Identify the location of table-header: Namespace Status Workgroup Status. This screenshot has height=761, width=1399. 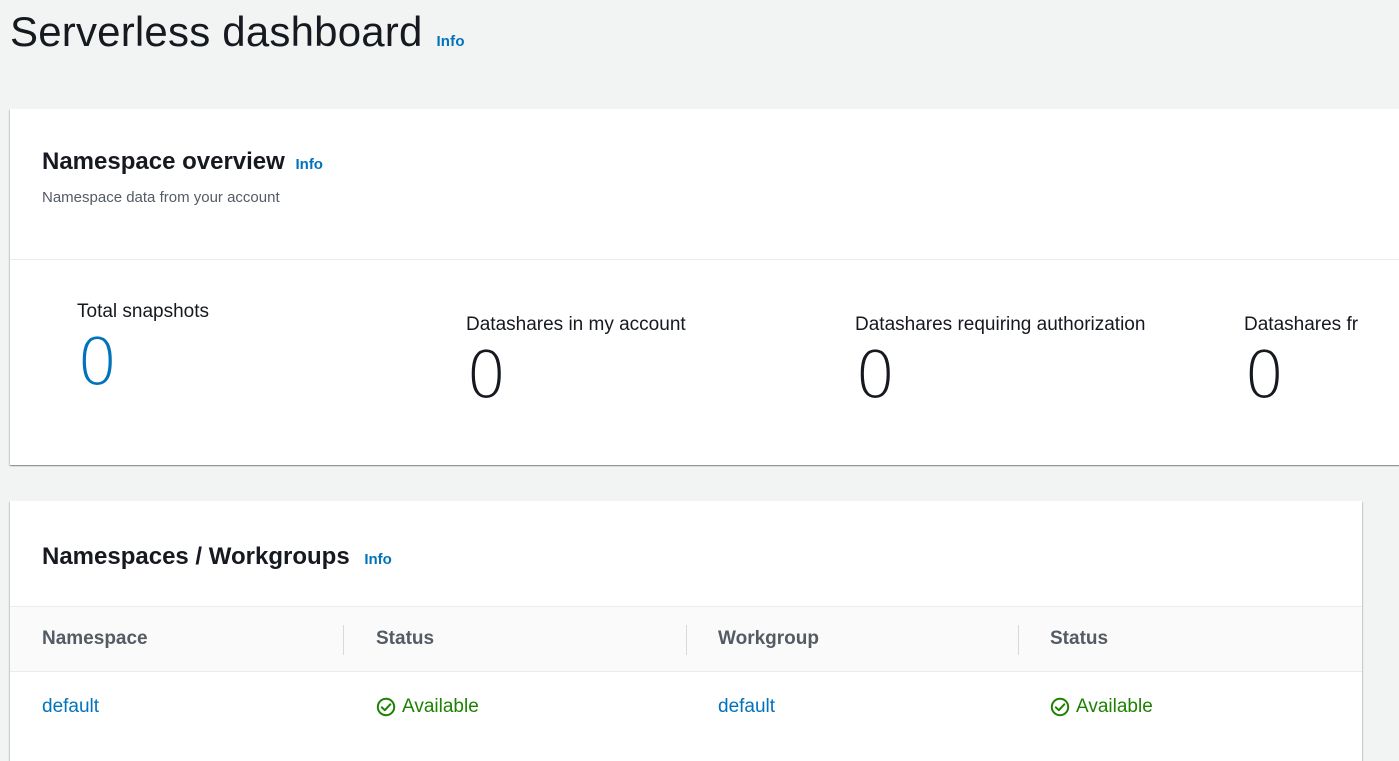
(686, 639).